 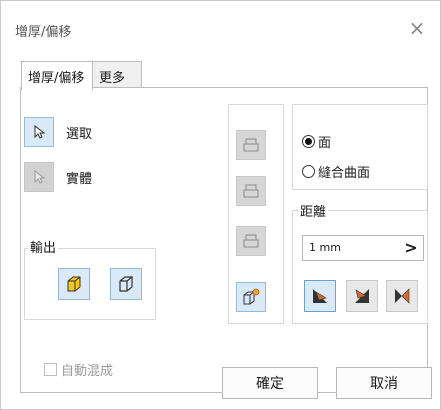 What do you see at coordinates (384, 383) in the screenshot?
I see `cancel-button: 取消` at bounding box center [384, 383].